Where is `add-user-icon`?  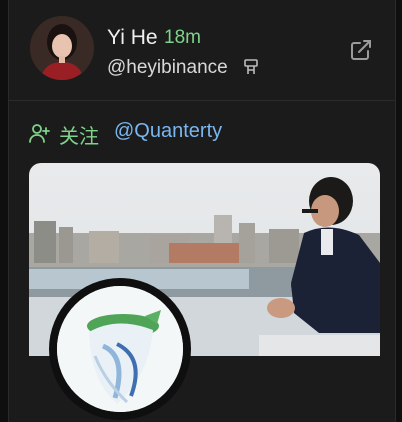 add-user-icon is located at coordinates (40, 133).